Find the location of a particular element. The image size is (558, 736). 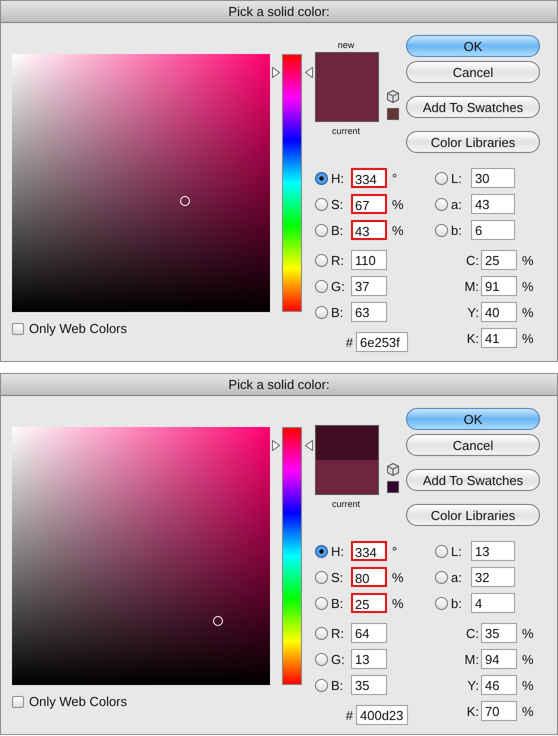

input-field: 4 is located at coordinates (493, 603).